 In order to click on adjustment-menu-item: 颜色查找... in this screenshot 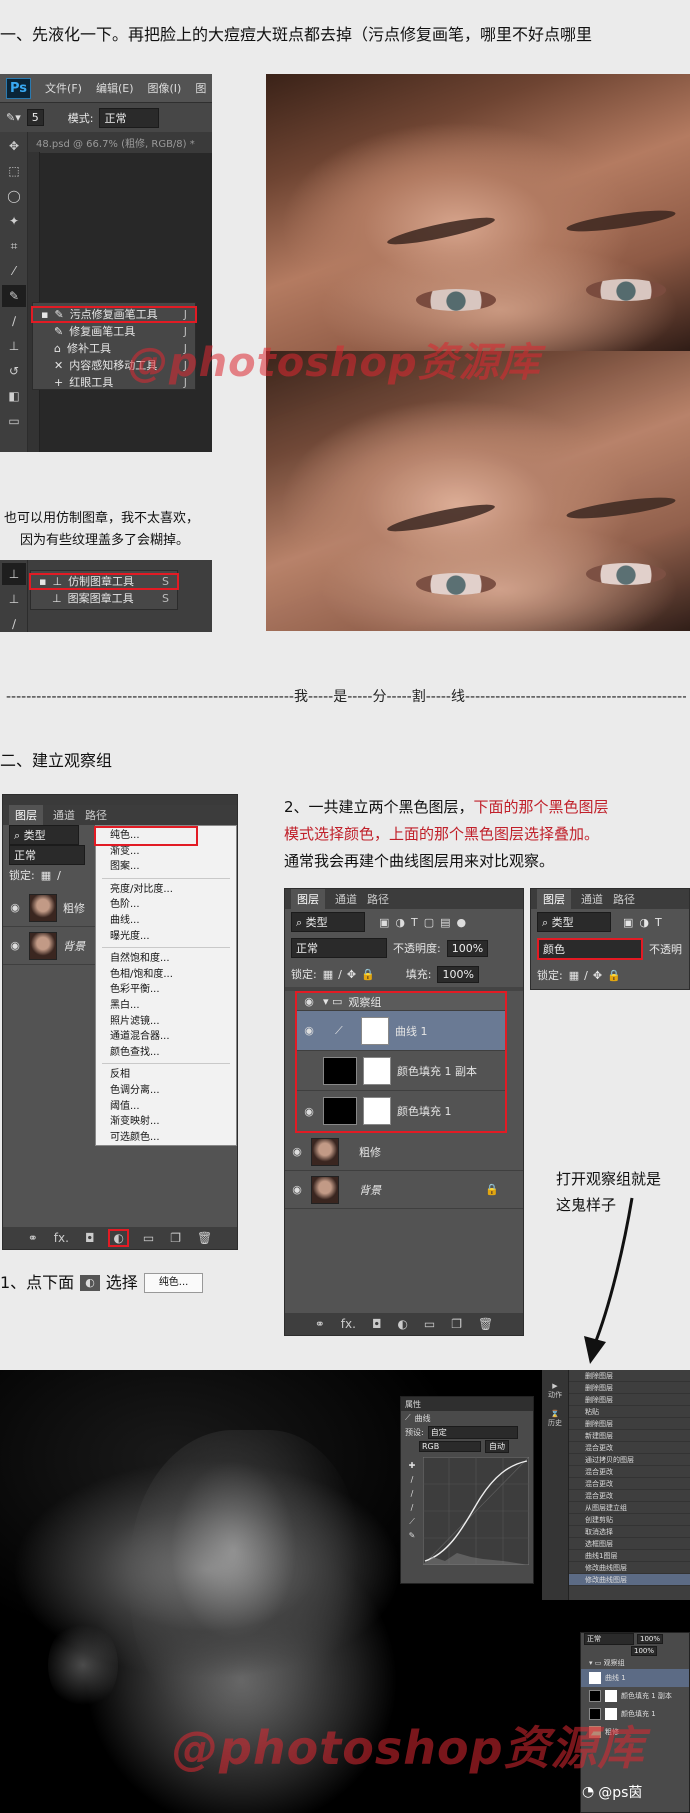, I will do `click(166, 1053)`.